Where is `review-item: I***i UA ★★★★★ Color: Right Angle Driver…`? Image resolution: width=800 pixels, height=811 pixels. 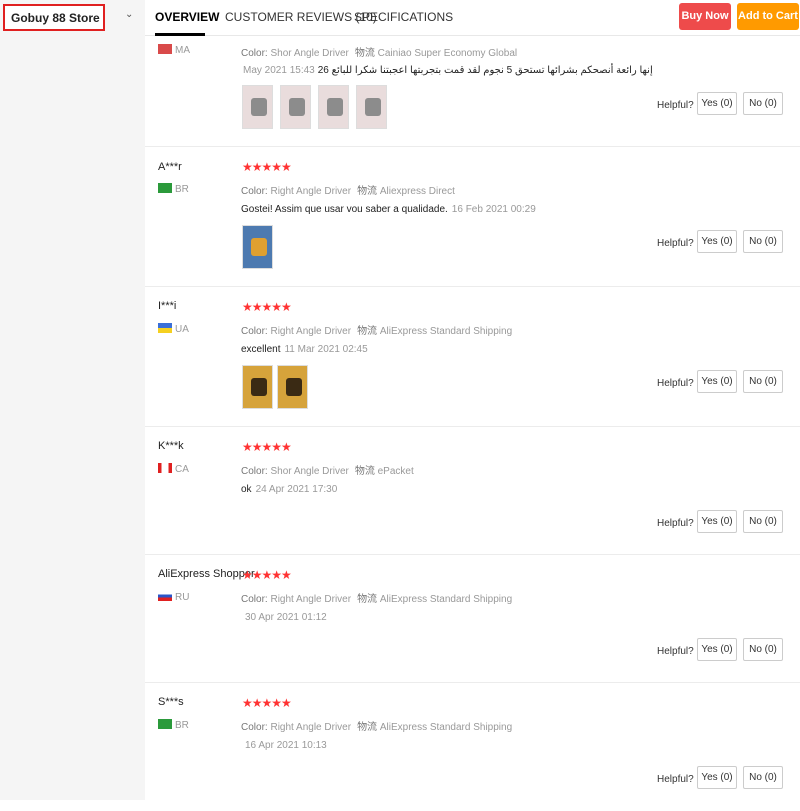
review-item: I***i UA ★★★★★ Color: Right Angle Driver… is located at coordinates (472, 357).